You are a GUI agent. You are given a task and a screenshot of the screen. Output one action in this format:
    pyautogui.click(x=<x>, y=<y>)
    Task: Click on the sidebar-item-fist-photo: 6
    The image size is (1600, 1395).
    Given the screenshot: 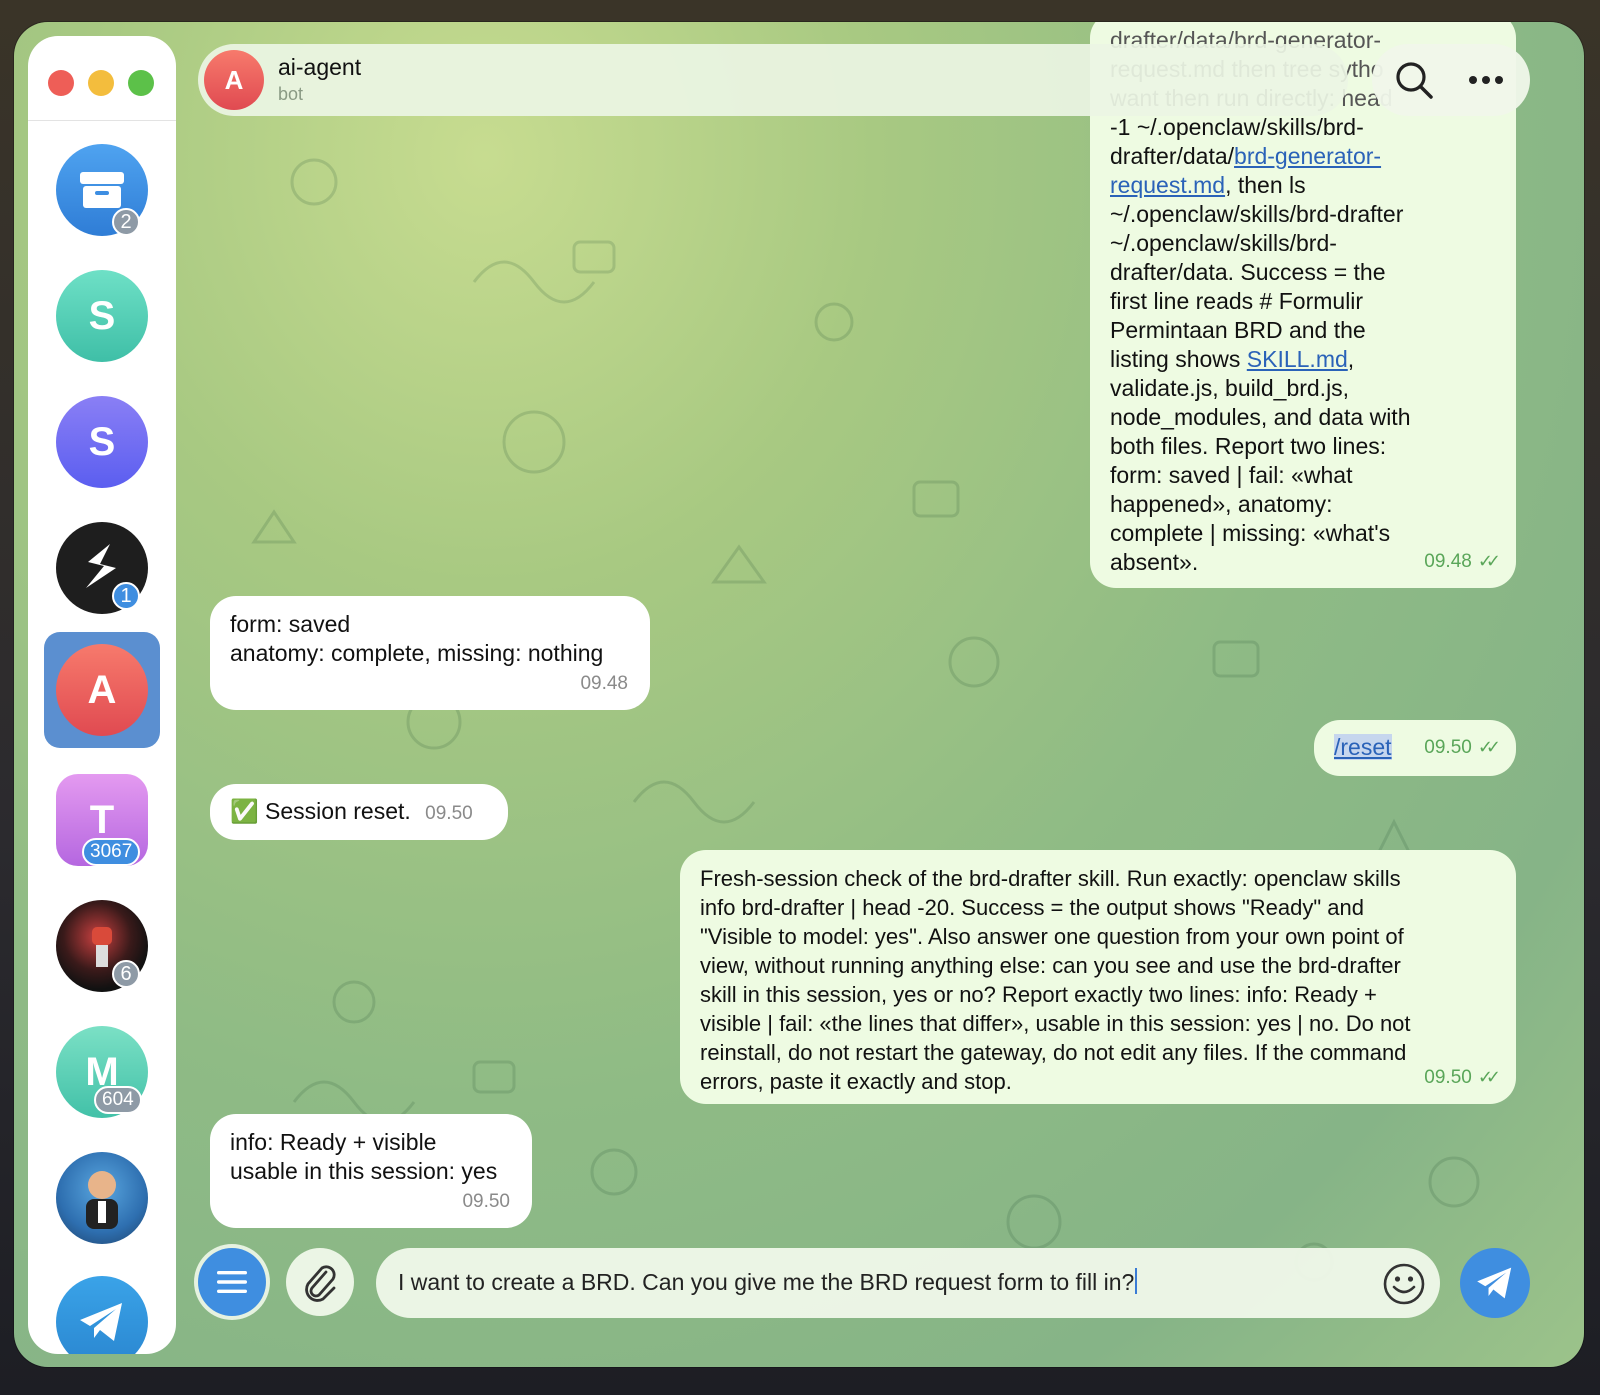 What is the action you would take?
    pyautogui.click(x=102, y=946)
    